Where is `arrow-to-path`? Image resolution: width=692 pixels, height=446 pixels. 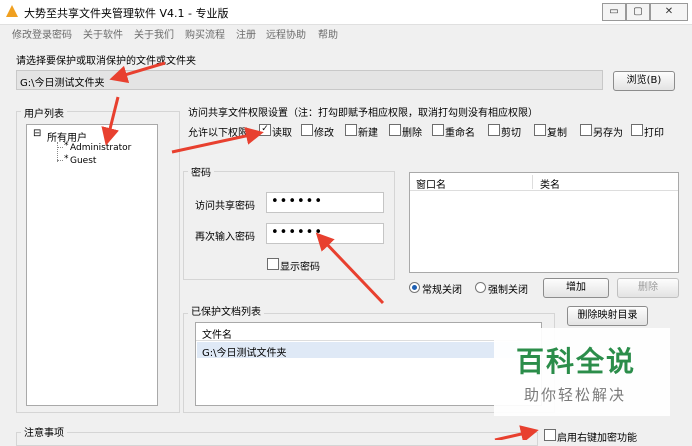
arrow-to-path is located at coordinates (137, 72).